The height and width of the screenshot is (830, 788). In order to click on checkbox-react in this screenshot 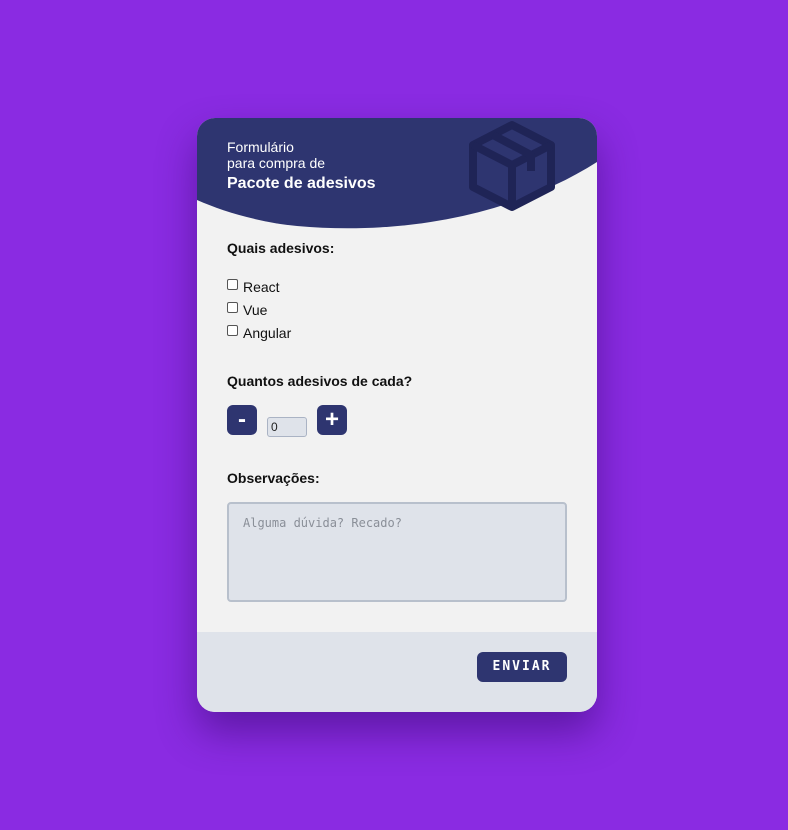, I will do `click(232, 284)`.